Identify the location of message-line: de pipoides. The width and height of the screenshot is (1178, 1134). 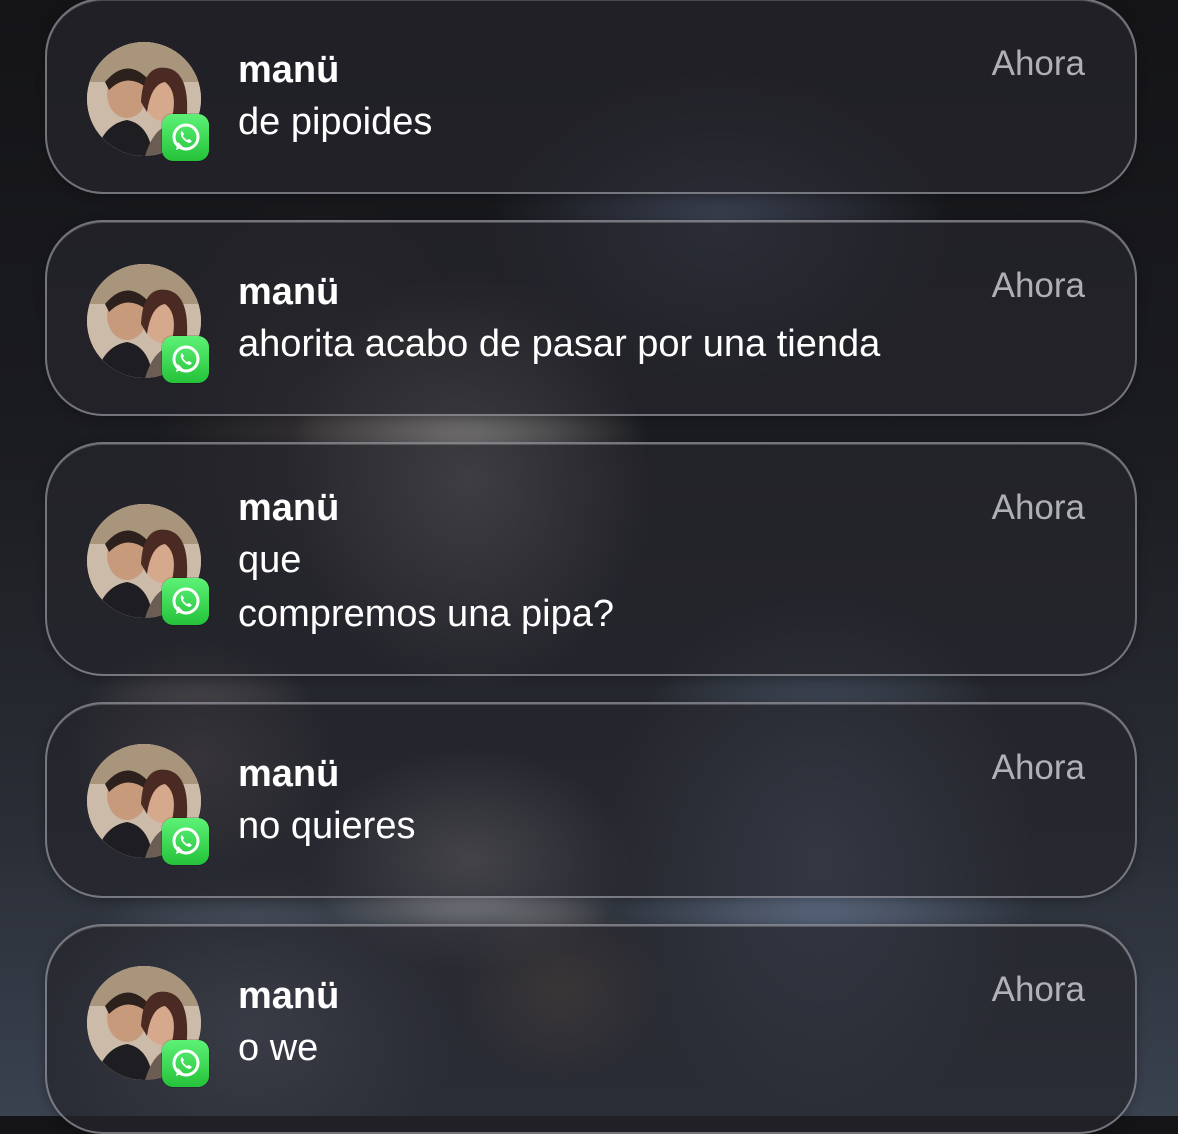
(335, 122).